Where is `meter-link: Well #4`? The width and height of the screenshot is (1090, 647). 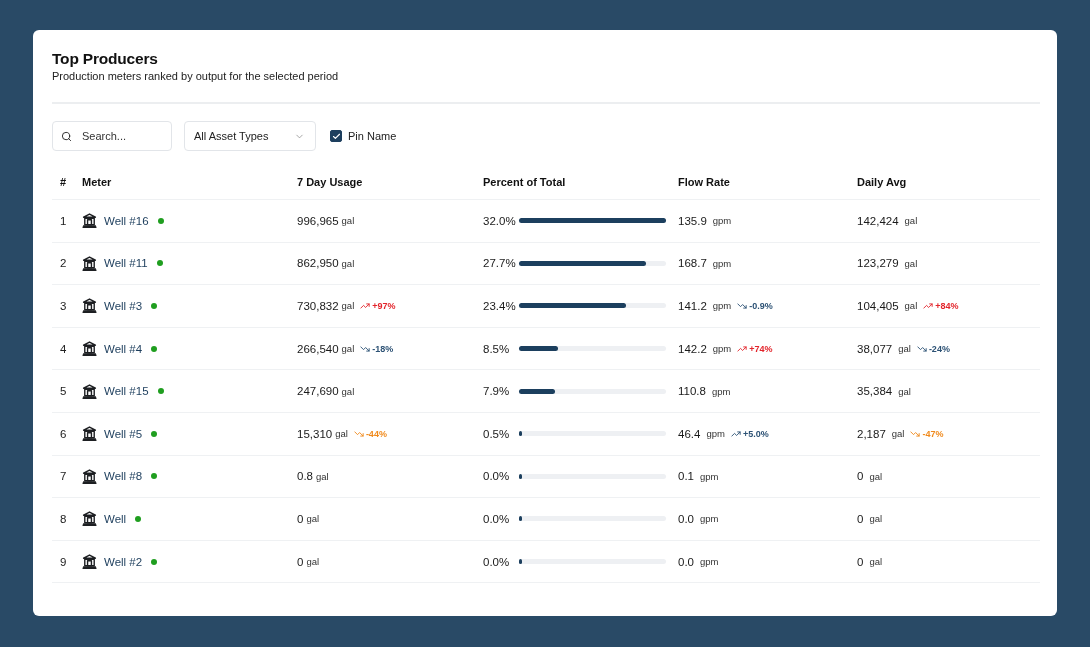 meter-link: Well #4 is located at coordinates (123, 348).